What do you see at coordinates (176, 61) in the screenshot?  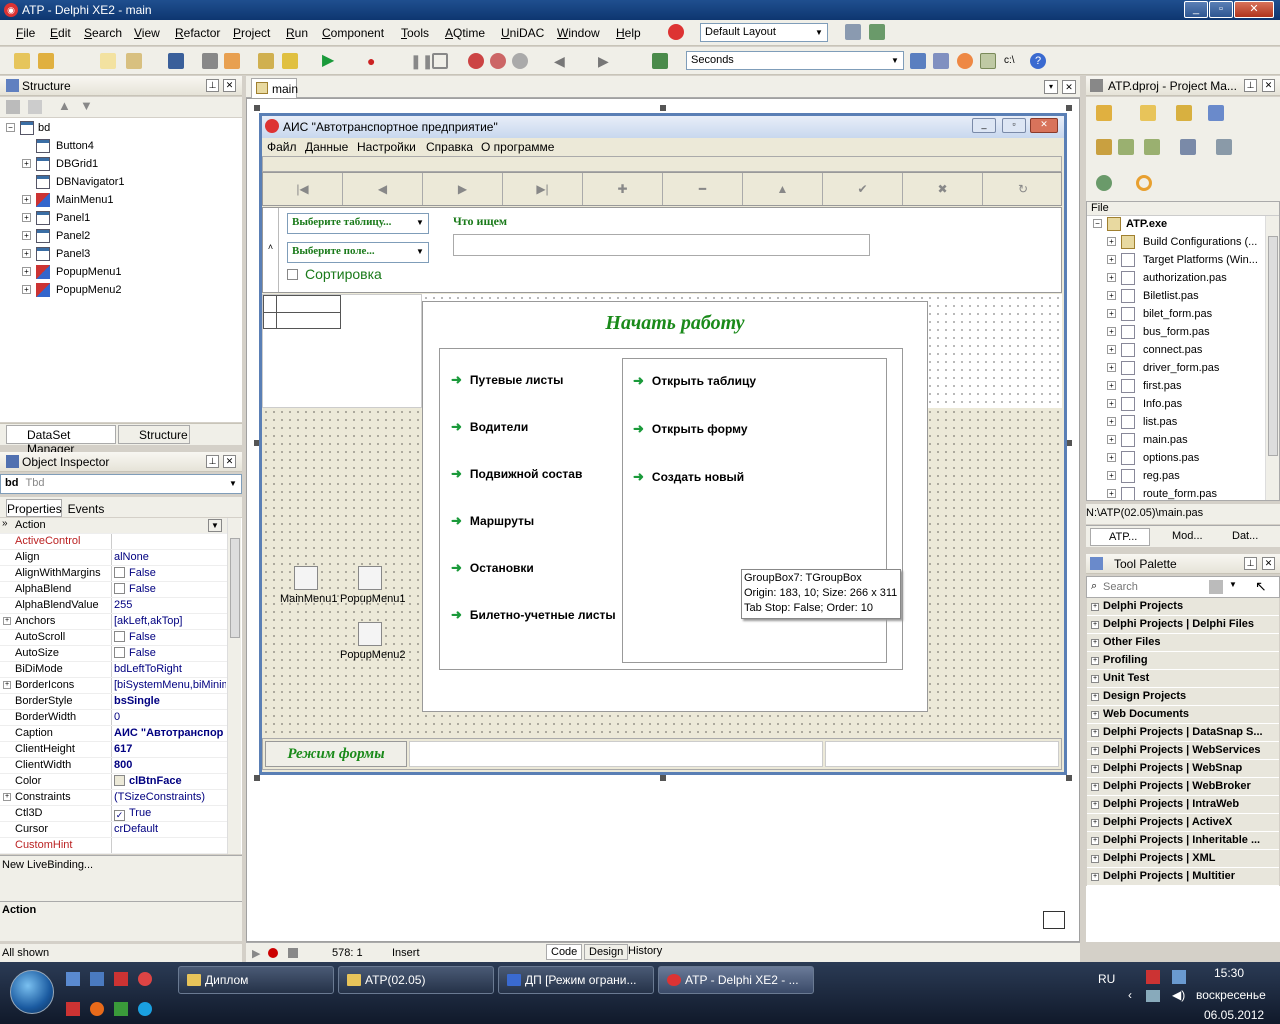 I see `save-icon` at bounding box center [176, 61].